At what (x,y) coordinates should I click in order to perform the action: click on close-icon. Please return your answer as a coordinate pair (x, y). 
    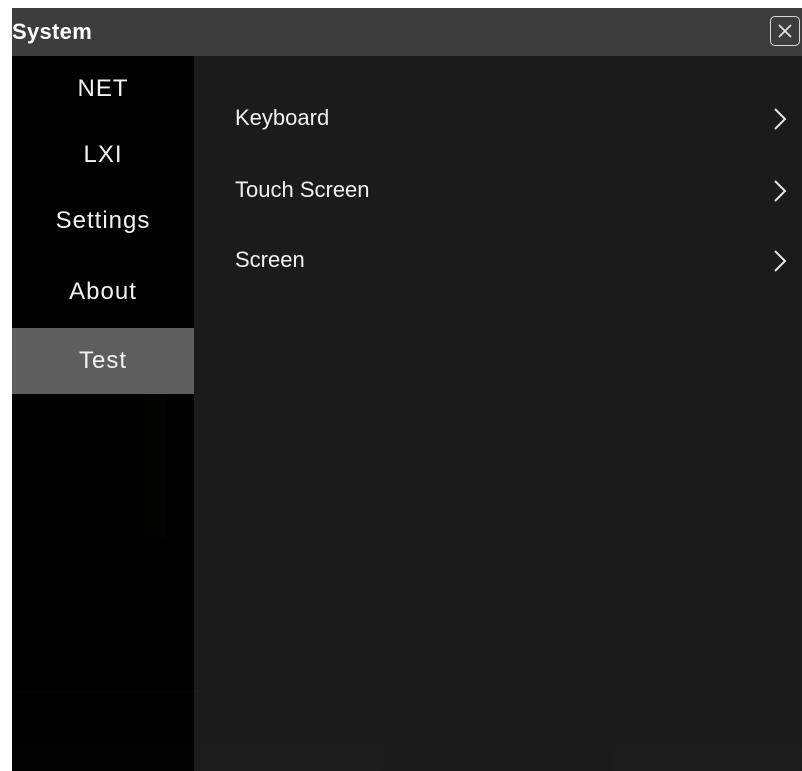
    Looking at the image, I should click on (785, 31).